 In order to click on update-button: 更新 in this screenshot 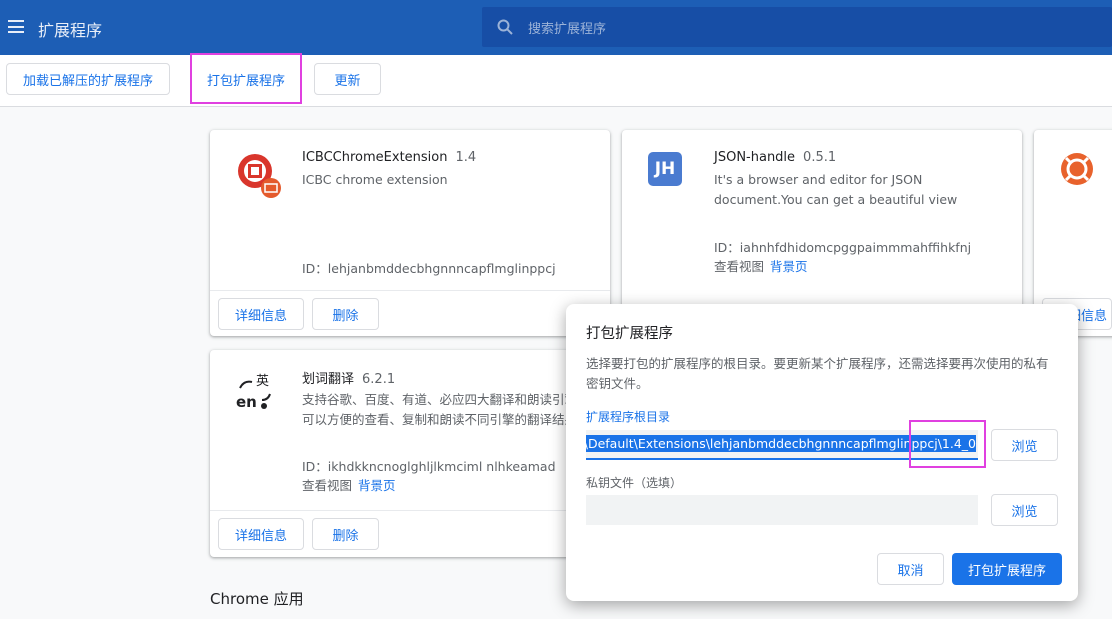, I will do `click(347, 79)`.